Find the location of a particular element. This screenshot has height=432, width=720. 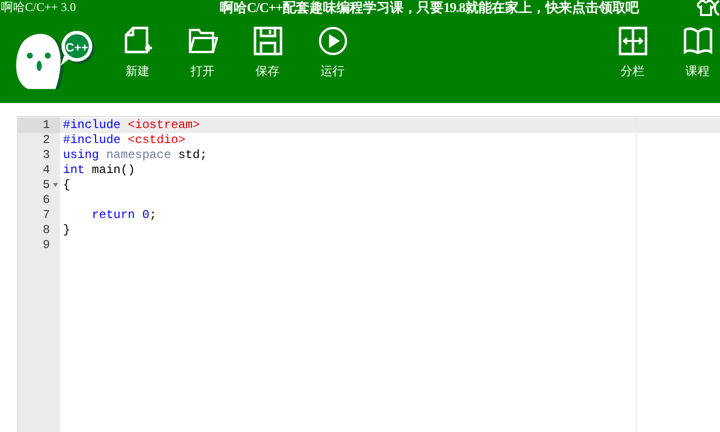

toolbar-button: 课程 is located at coordinates (692, 52).